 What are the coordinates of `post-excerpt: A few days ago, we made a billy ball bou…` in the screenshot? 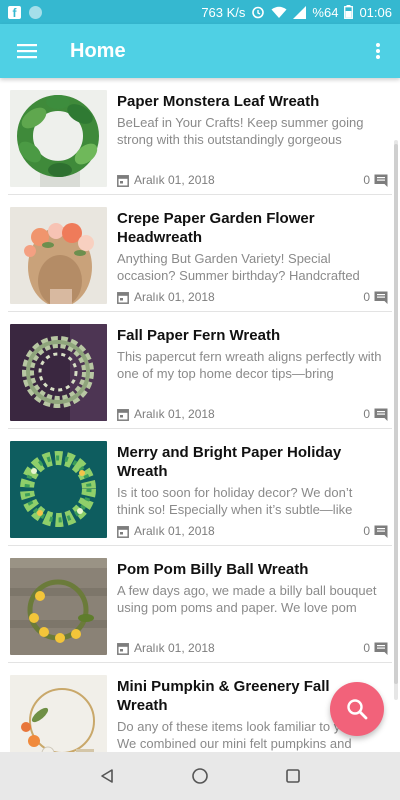 It's located at (247, 599).